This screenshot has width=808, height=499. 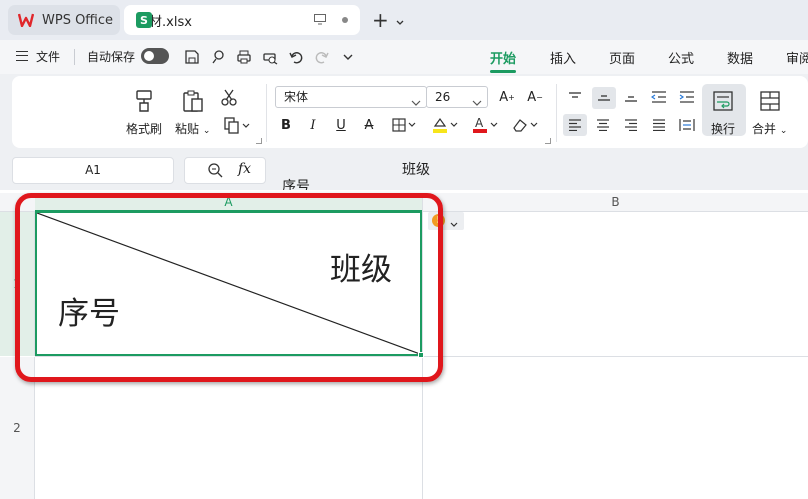 What do you see at coordinates (503, 57) in the screenshot?
I see `tab-home: 开始` at bounding box center [503, 57].